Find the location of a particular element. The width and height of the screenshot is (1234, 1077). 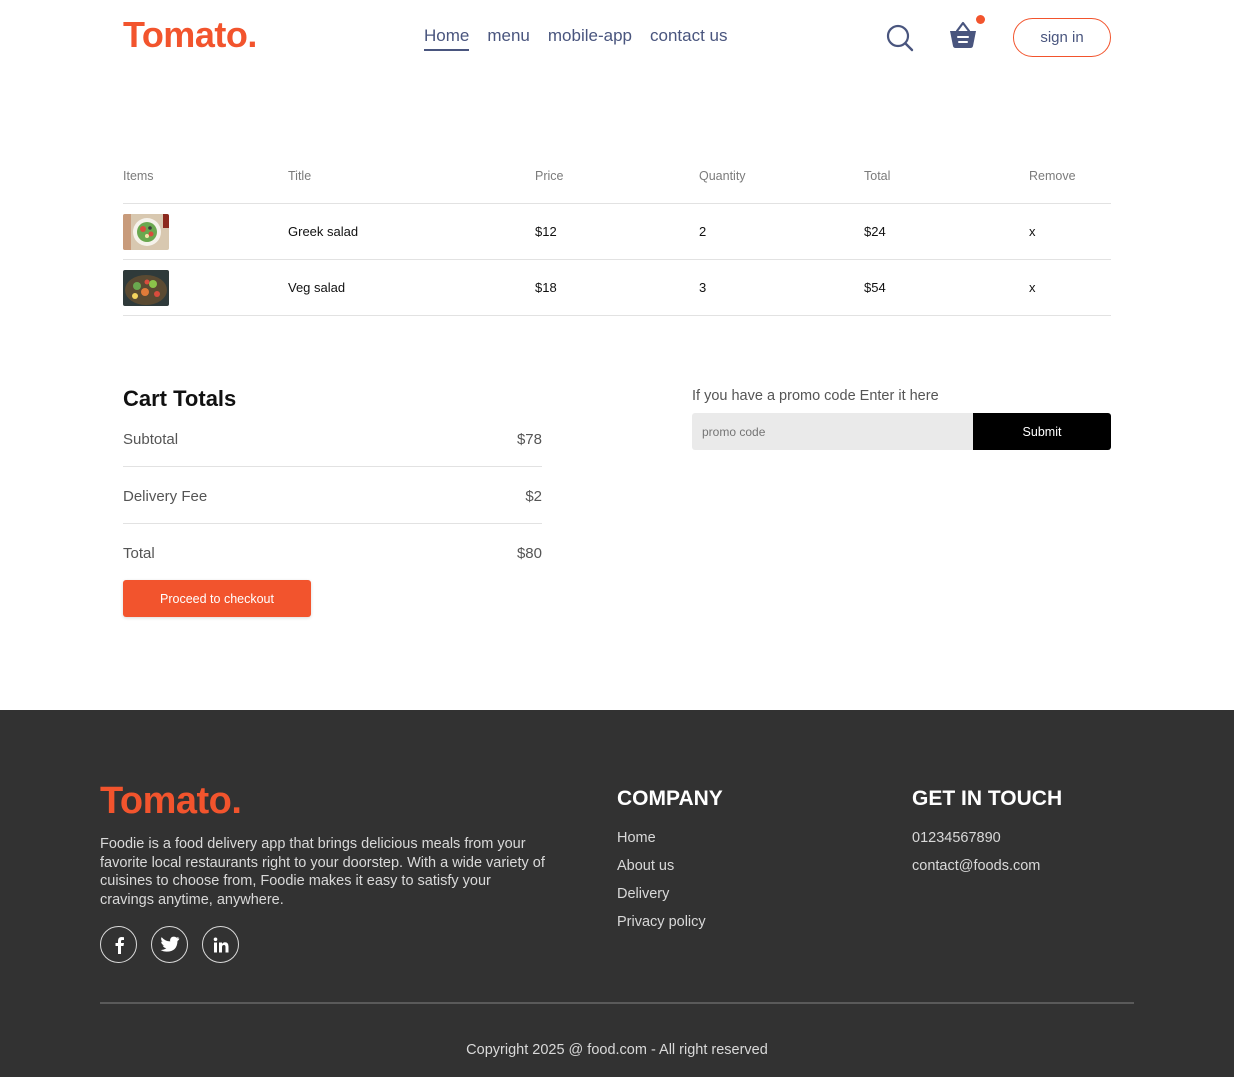

search-icon is located at coordinates (900, 38).